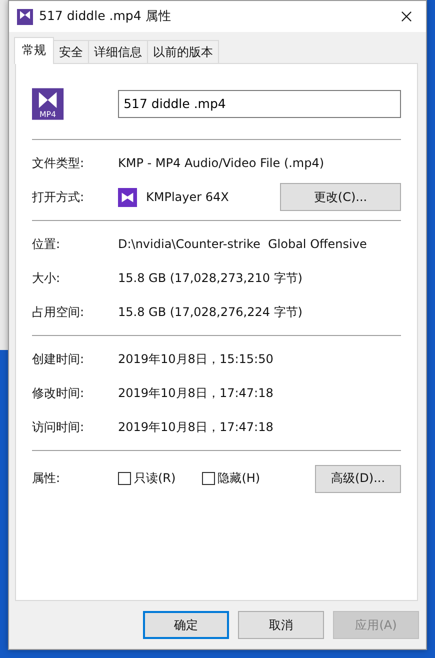  What do you see at coordinates (48, 104) in the screenshot?
I see `video-file-icon: MP4` at bounding box center [48, 104].